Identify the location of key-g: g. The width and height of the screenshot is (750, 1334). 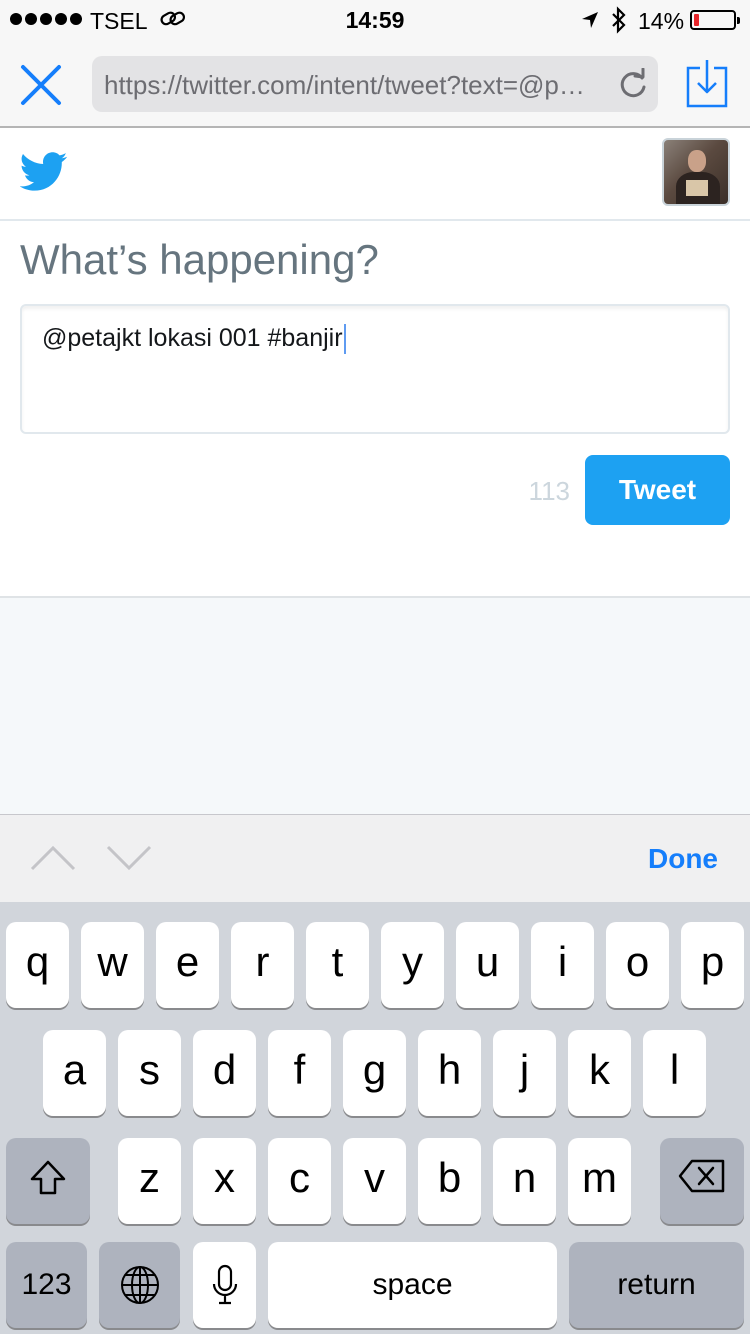
(374, 1073).